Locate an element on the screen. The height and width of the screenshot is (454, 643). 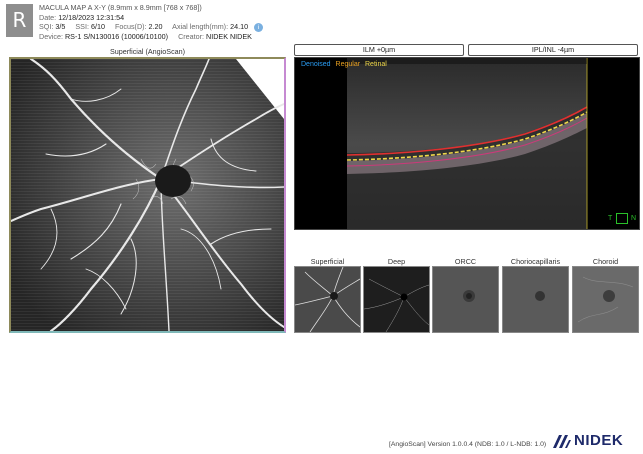
nidek-logo: NIDEK is located at coordinates (594, 442).